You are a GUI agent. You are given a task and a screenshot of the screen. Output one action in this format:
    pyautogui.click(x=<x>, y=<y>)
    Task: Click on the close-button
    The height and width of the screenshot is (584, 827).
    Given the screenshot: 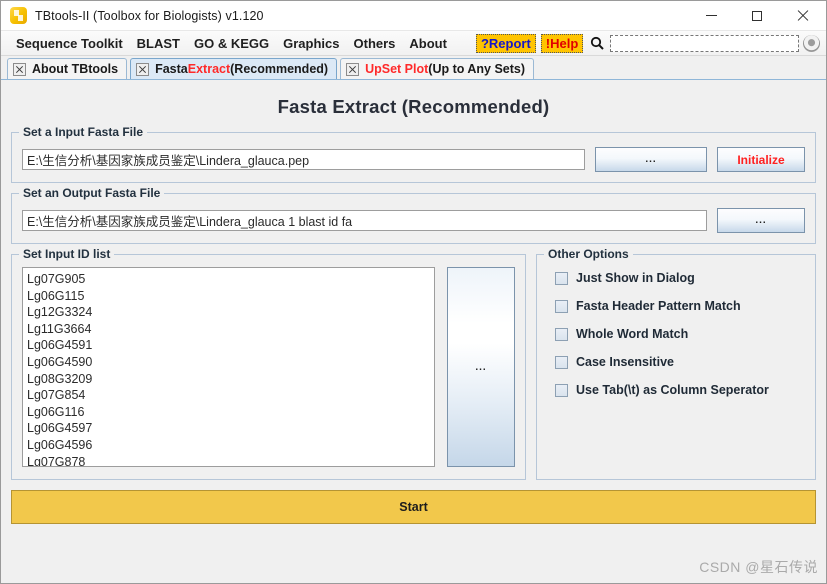 What is the action you would take?
    pyautogui.click(x=803, y=16)
    